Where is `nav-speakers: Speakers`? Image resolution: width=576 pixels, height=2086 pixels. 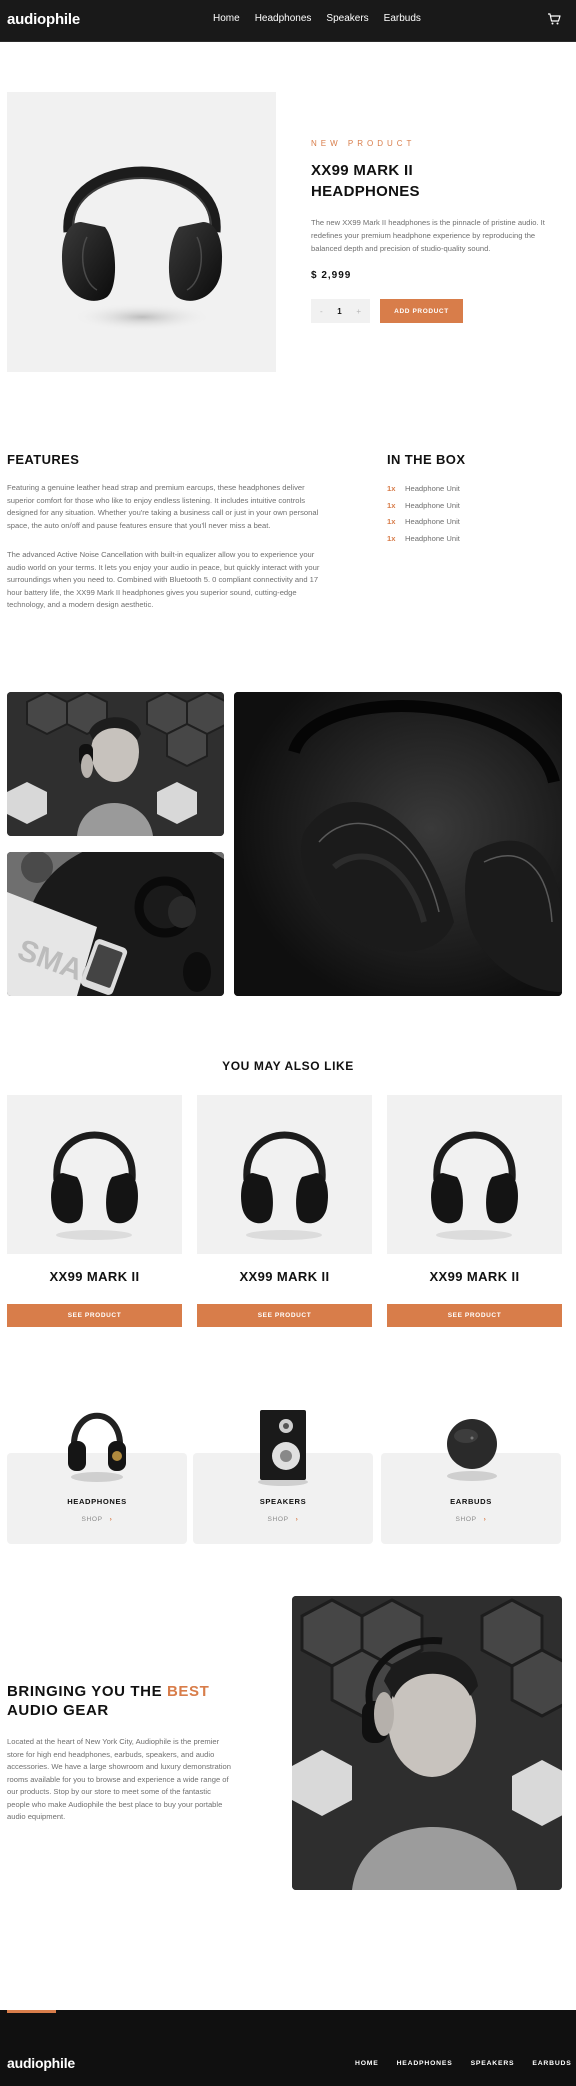
nav-speakers: Speakers is located at coordinates (347, 18).